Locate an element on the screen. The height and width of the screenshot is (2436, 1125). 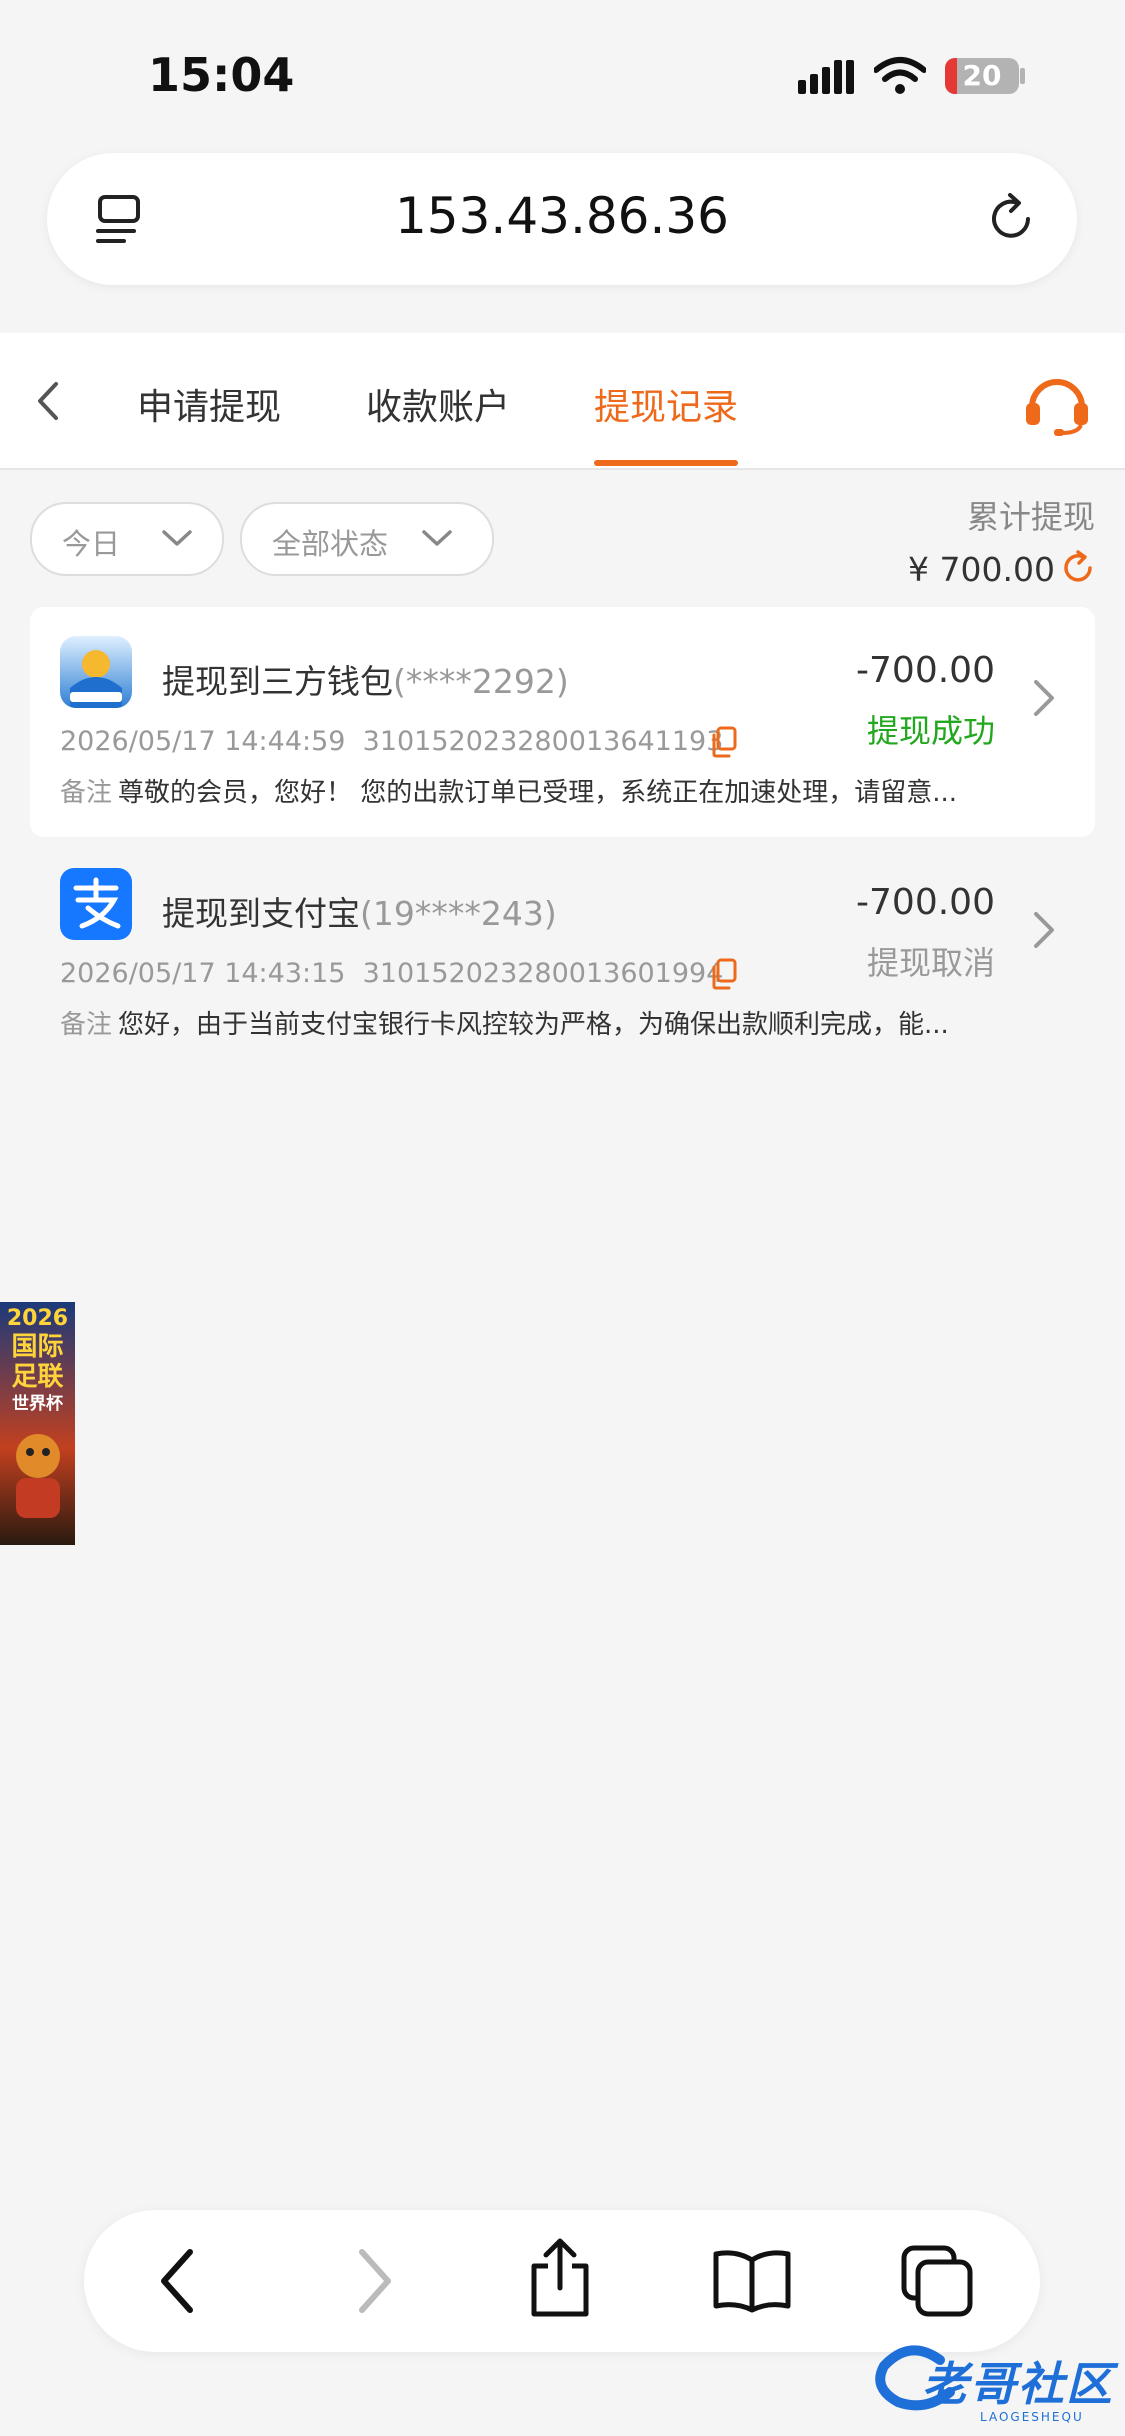
banner-line: 世界杯 is located at coordinates (37, 1404).